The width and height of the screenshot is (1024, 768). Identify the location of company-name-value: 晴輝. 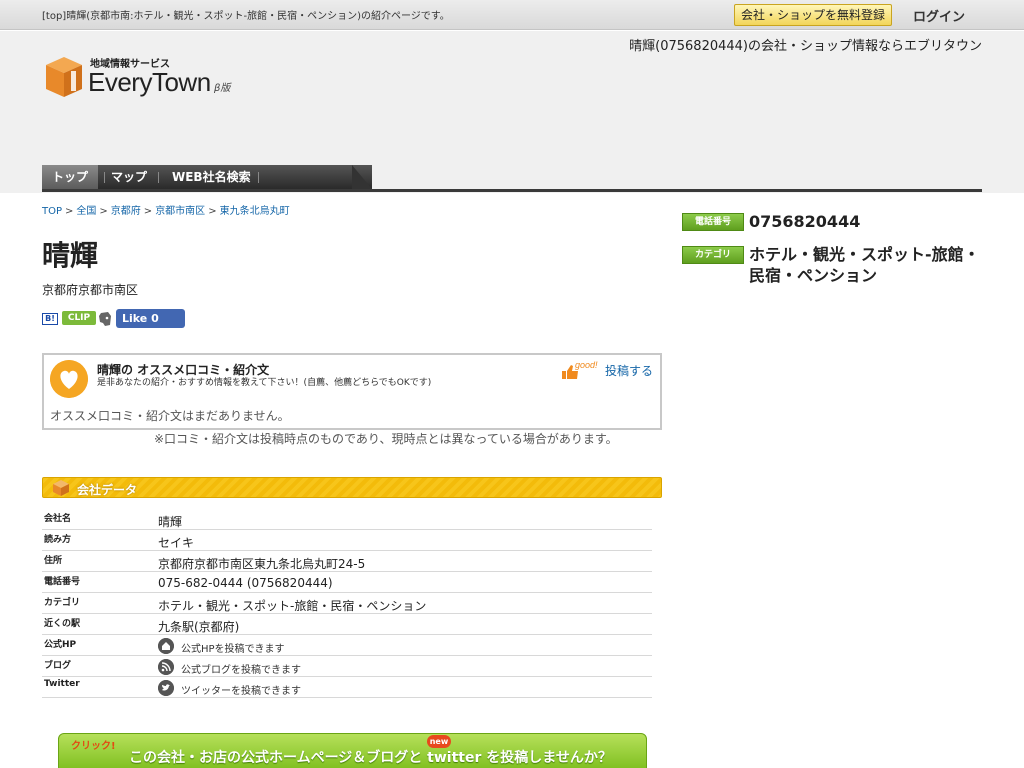
(170, 522).